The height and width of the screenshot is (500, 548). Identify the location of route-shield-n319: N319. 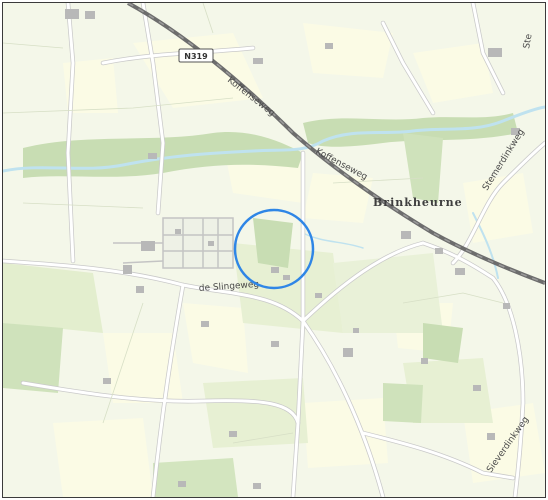
(196, 55).